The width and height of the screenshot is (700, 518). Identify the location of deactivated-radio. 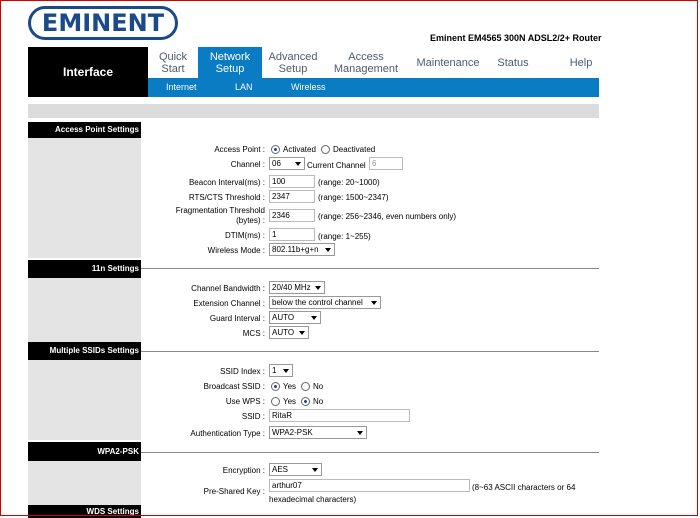
(325, 149).